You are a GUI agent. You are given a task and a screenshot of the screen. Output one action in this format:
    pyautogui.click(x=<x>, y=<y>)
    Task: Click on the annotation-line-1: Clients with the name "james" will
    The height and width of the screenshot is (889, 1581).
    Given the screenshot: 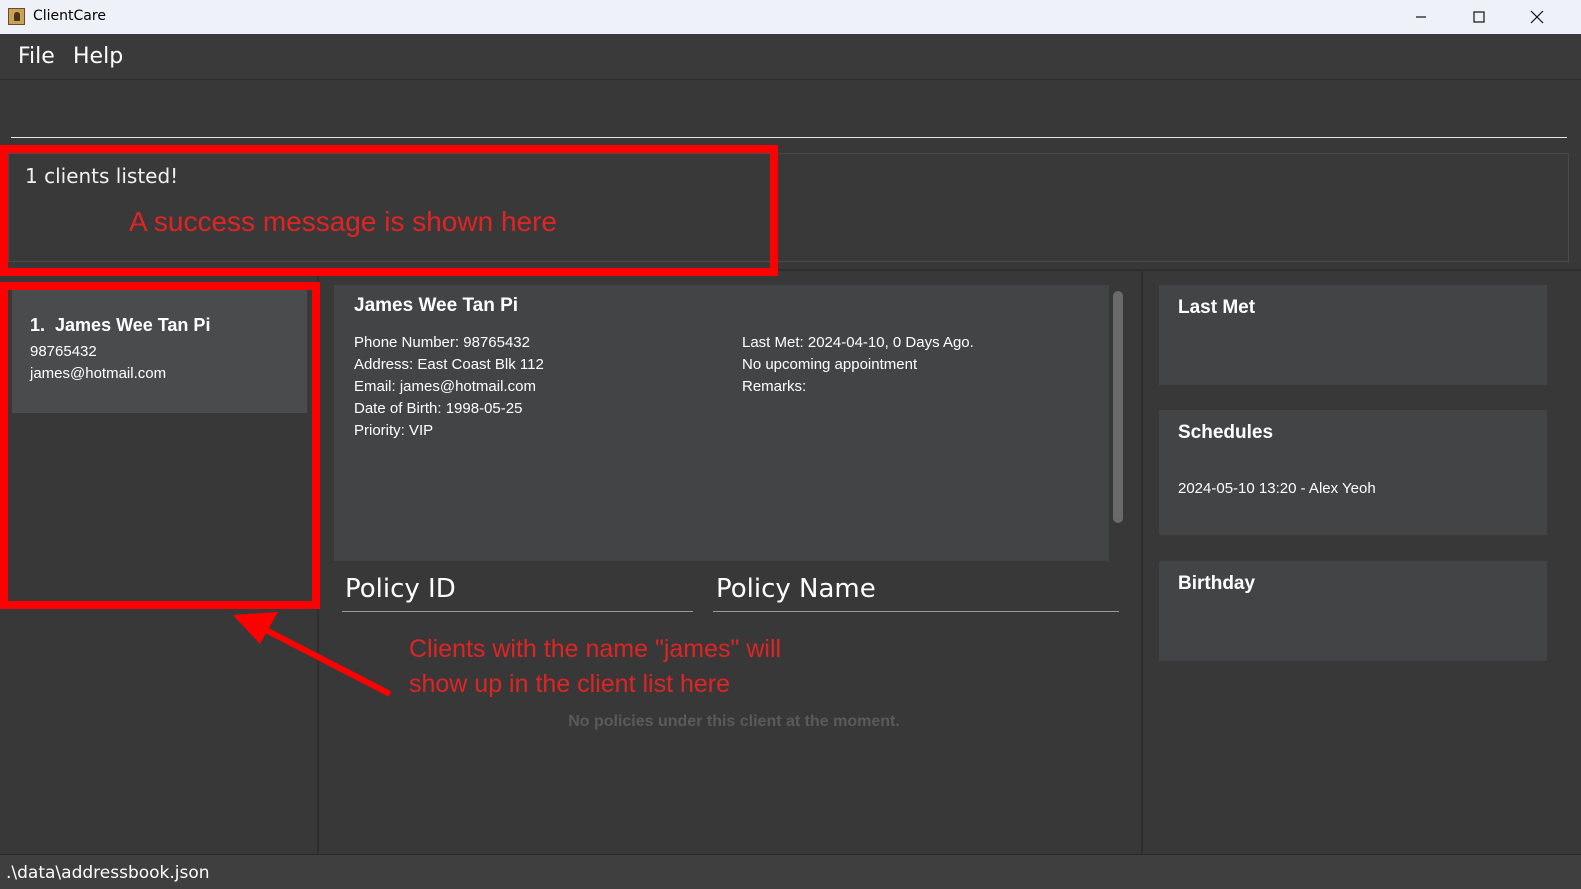 What is the action you would take?
    pyautogui.click(x=595, y=649)
    